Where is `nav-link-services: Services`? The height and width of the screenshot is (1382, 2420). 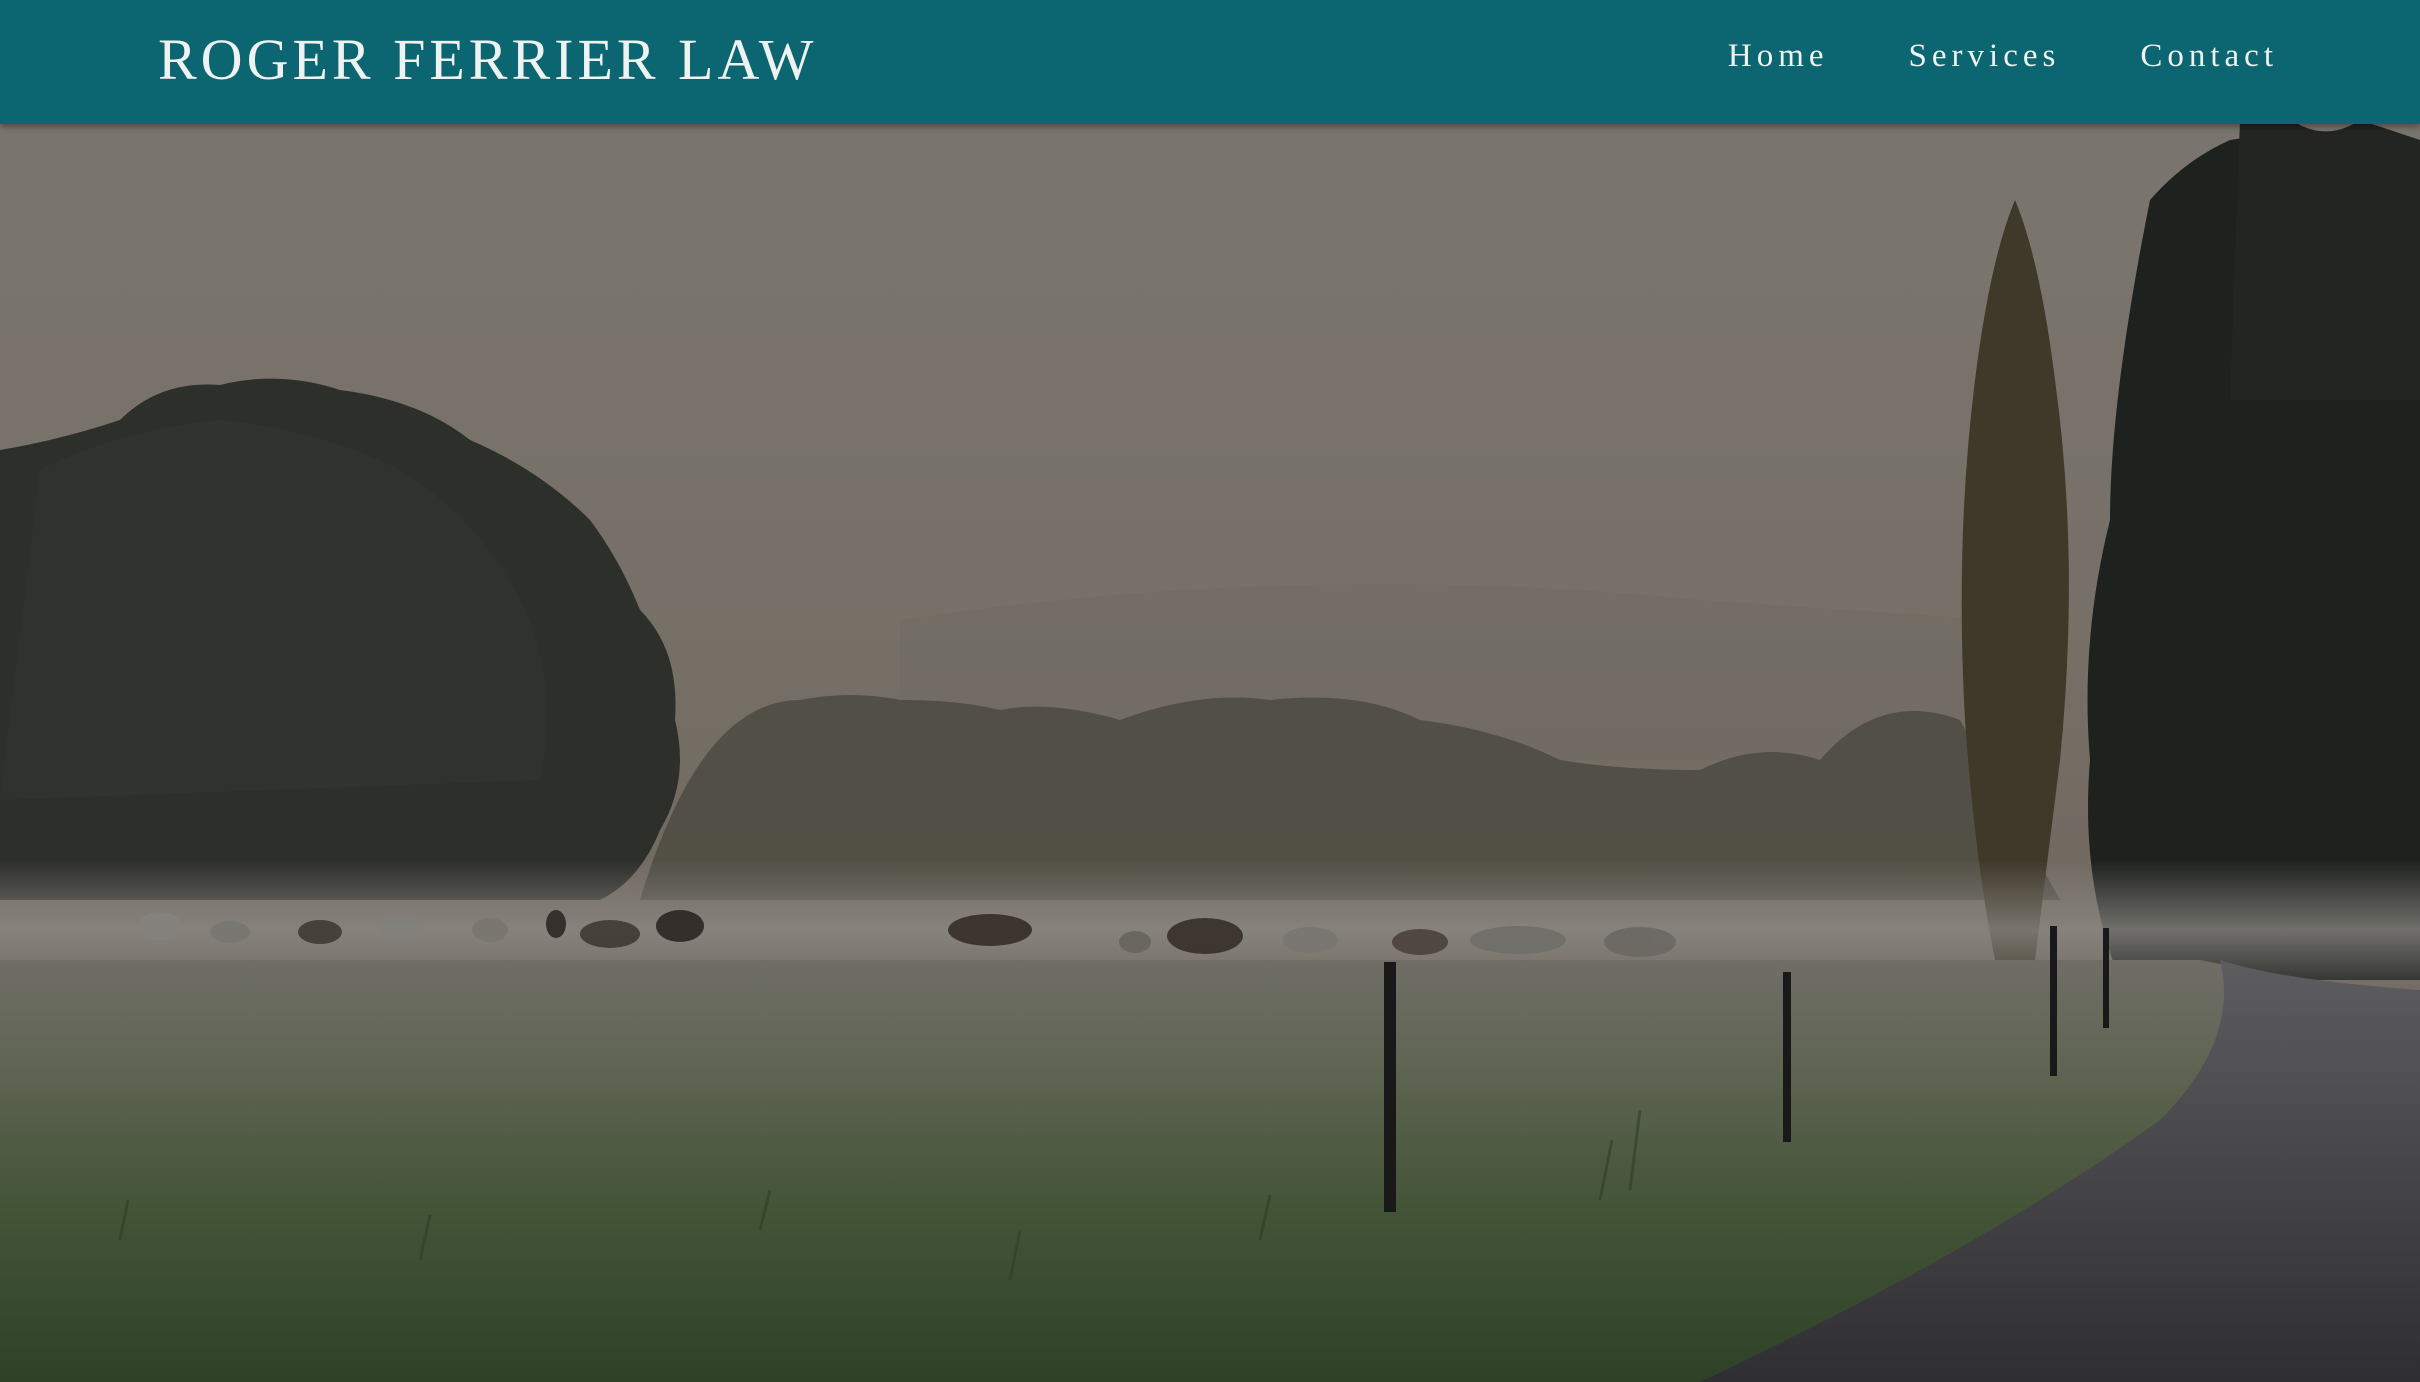
nav-link-services: Services is located at coordinates (1985, 56).